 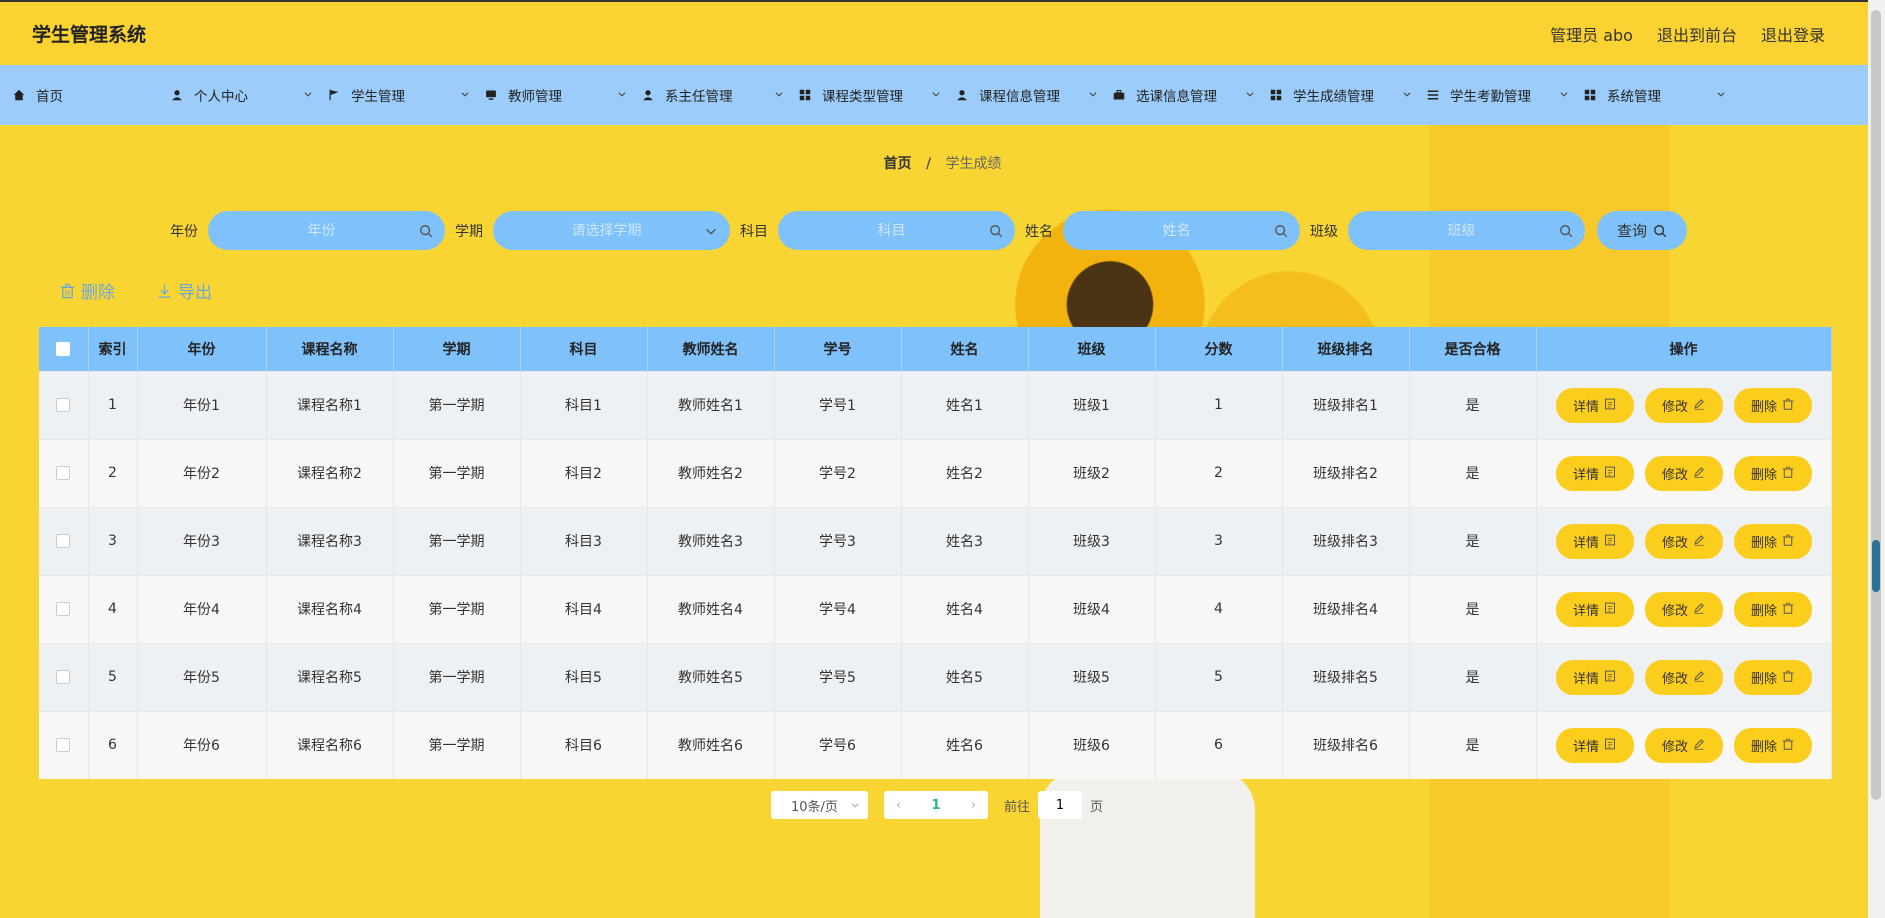 I want to click on prev-page-icon: ‹, so click(x=898, y=805).